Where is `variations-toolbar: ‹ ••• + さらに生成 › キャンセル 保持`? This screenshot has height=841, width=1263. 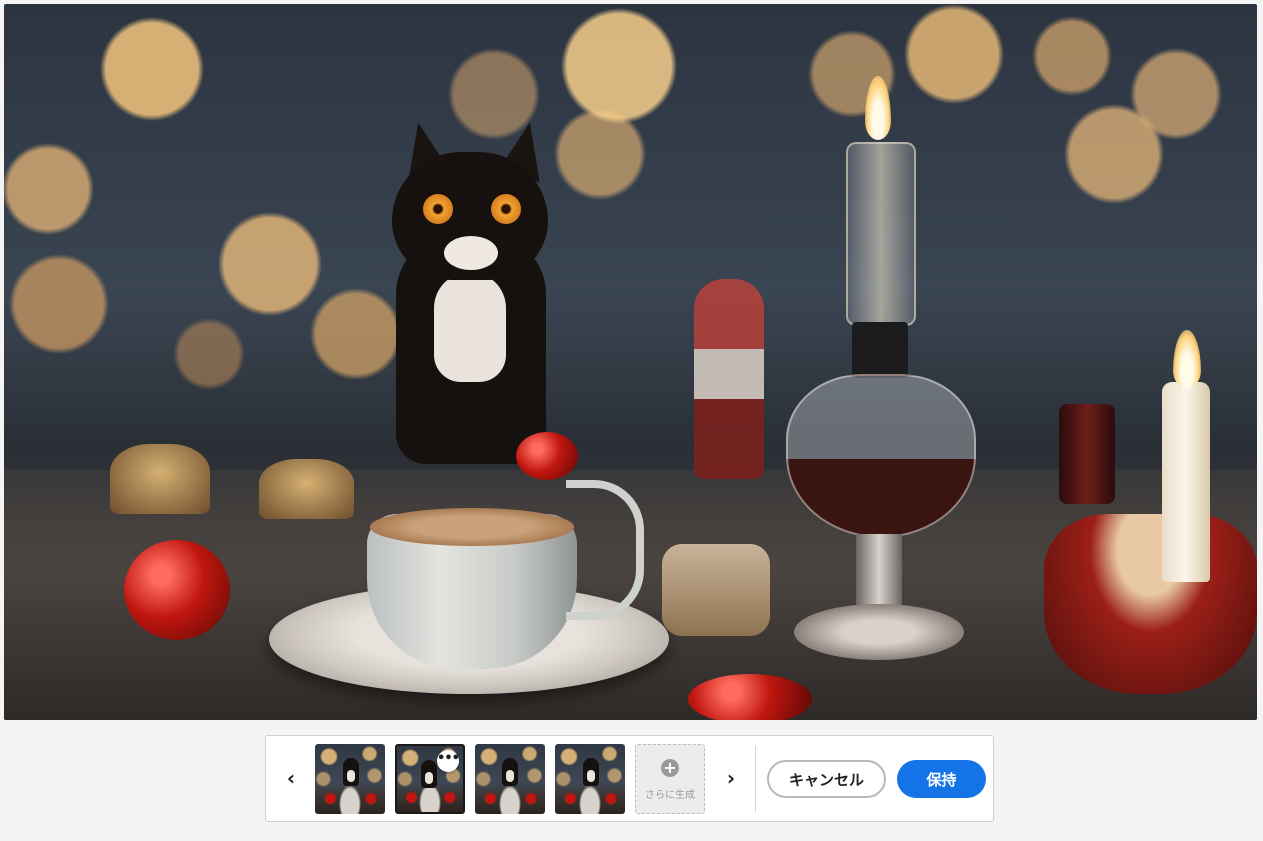 variations-toolbar: ‹ ••• + さらに生成 › キャンセル 保持 is located at coordinates (629, 778).